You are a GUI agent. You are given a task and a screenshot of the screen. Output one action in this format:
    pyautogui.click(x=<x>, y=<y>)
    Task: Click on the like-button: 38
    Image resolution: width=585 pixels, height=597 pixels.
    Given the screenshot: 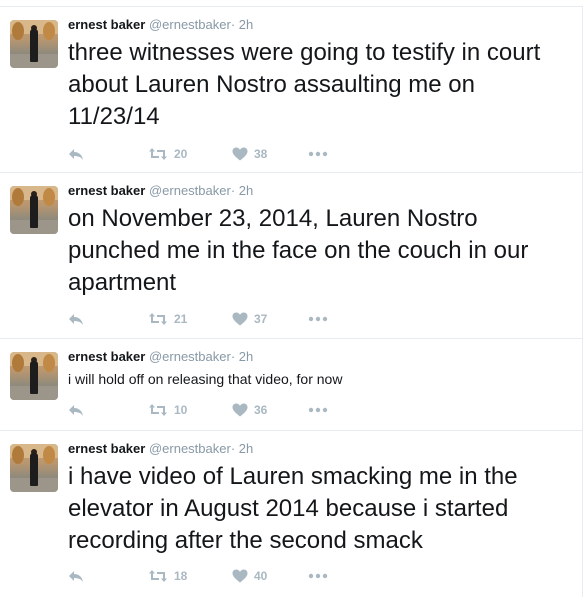 What is the action you would take?
    pyautogui.click(x=249, y=154)
    